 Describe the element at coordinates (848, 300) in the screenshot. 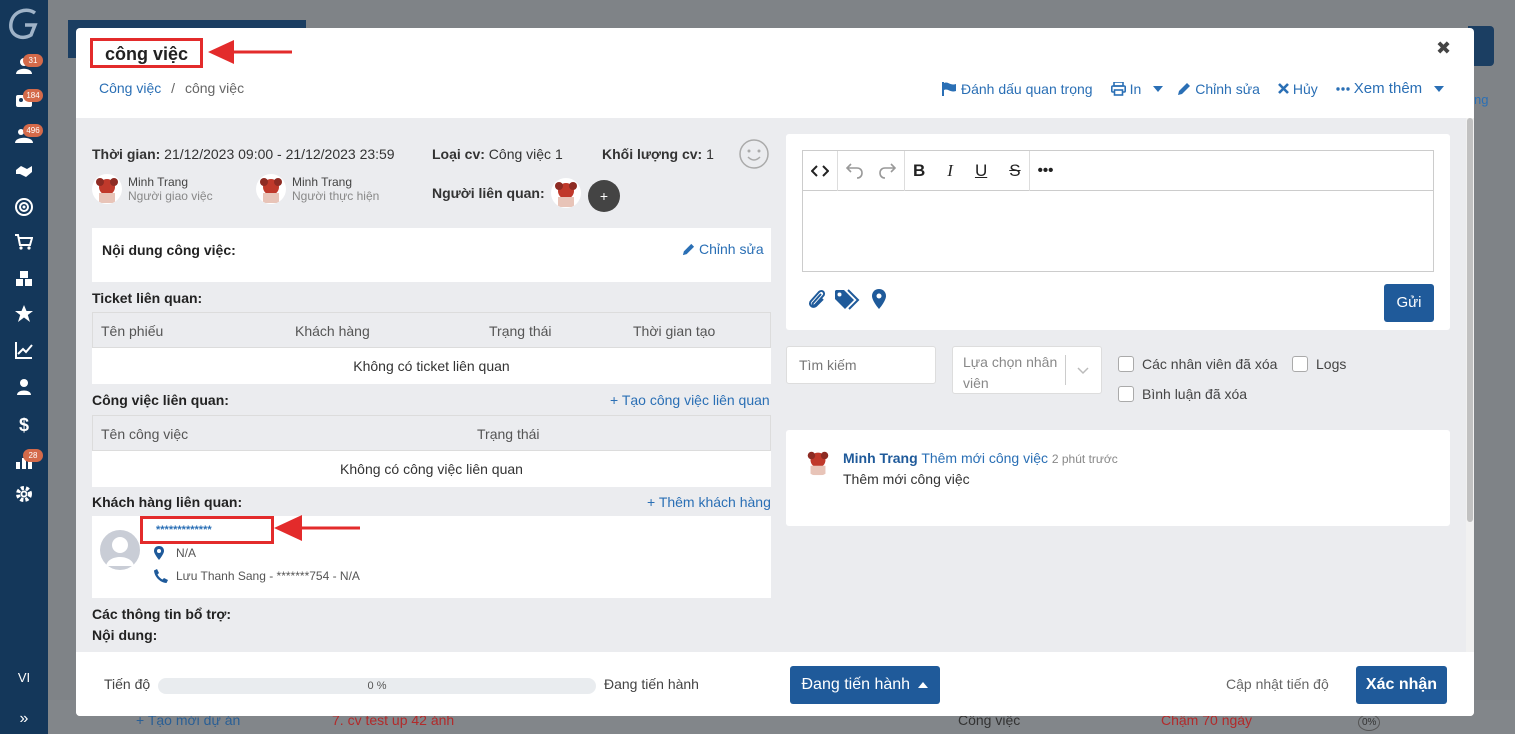

I see `tags-icon` at that location.